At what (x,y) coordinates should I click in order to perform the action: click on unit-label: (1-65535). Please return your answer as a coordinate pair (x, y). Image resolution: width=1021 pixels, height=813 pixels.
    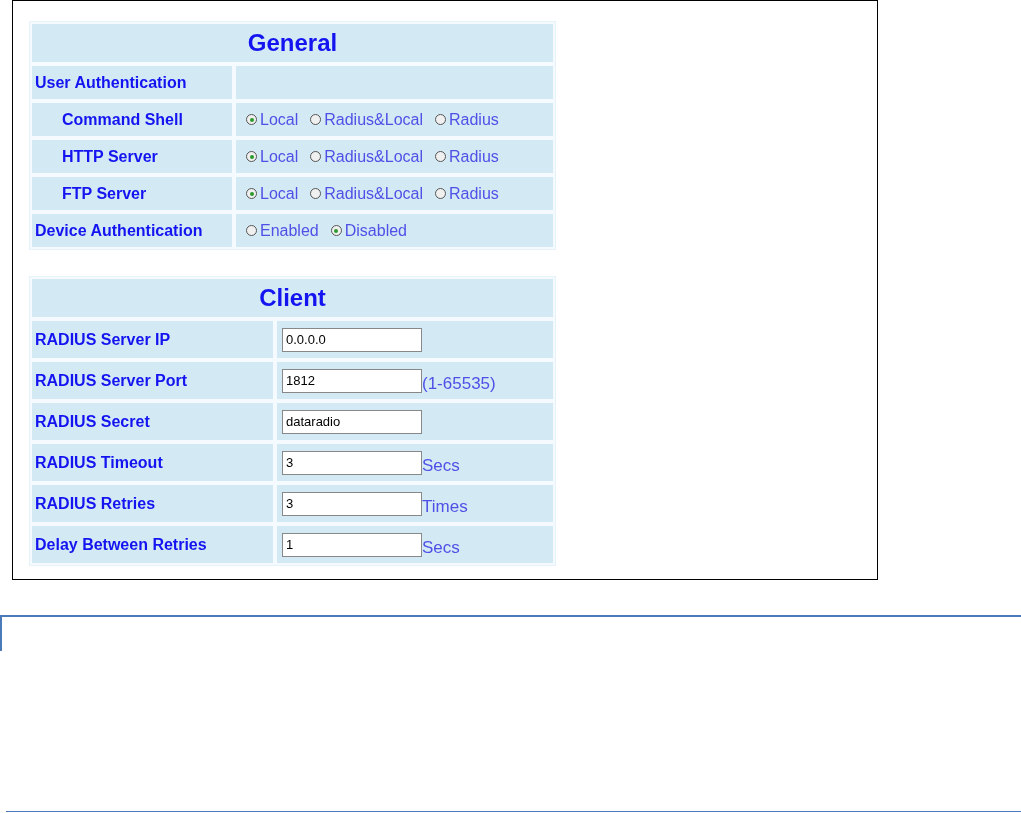
    Looking at the image, I should click on (459, 383).